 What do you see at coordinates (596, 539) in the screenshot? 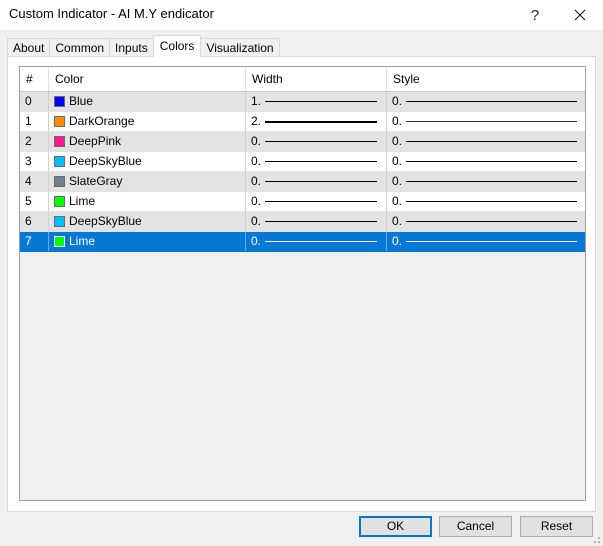
I see `resize-grip-icon` at bounding box center [596, 539].